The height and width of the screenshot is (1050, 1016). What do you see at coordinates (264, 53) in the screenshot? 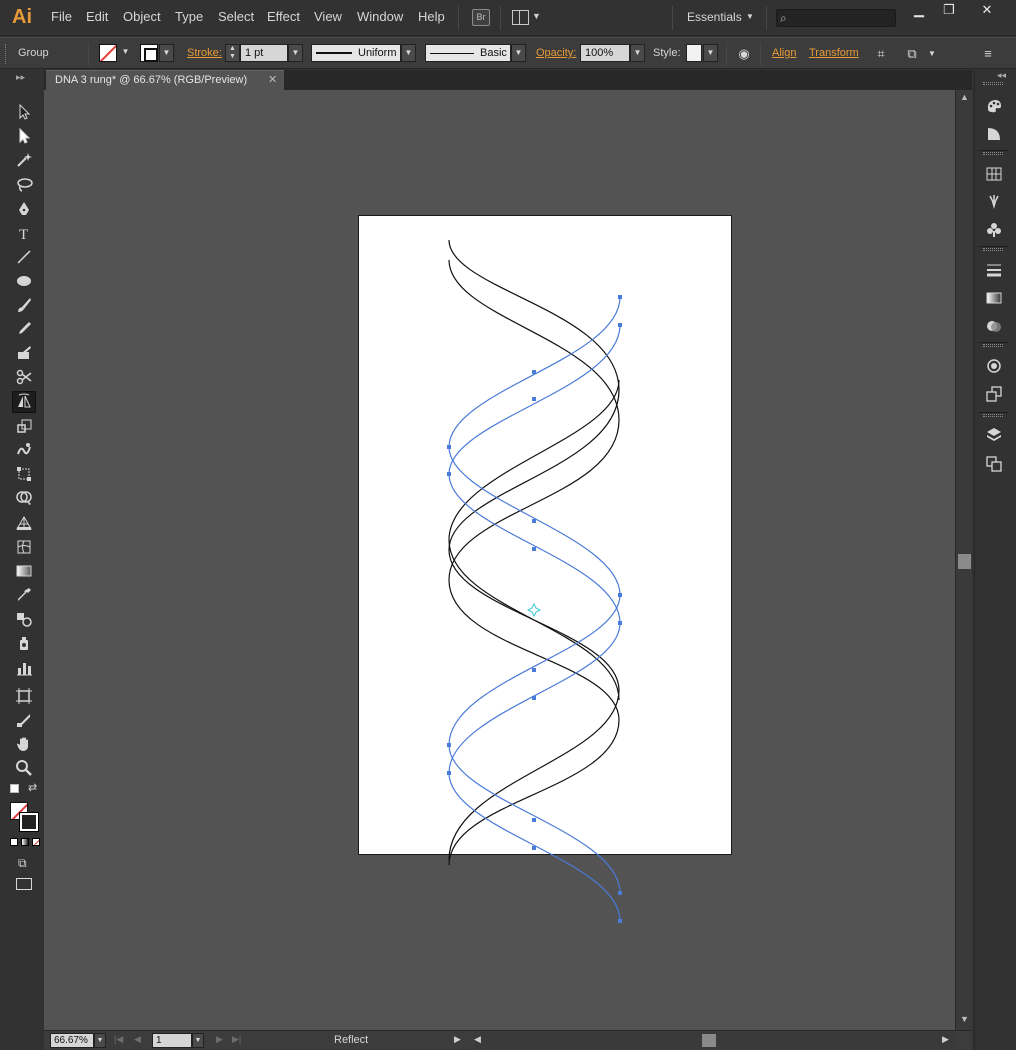
I see `stroke-weight-field: 1 pt` at bounding box center [264, 53].